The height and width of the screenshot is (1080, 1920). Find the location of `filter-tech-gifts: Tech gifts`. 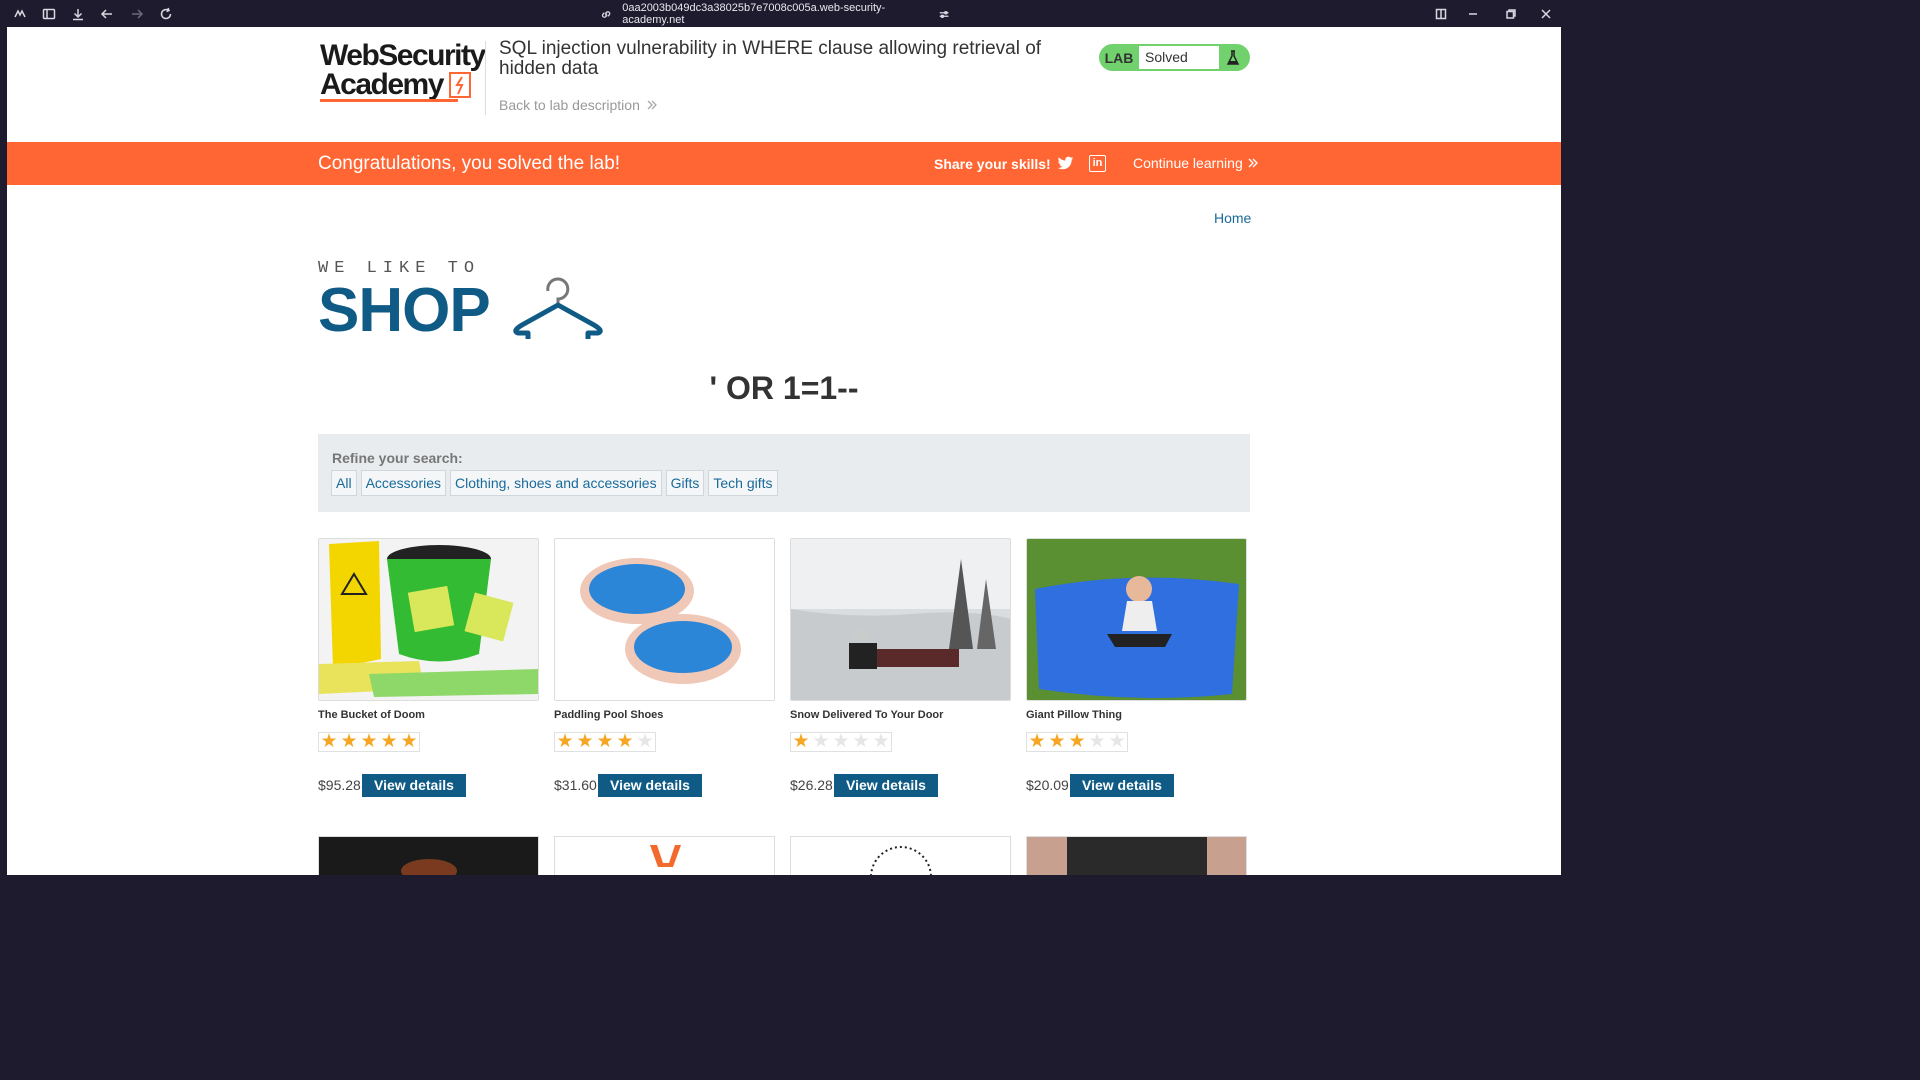

filter-tech-gifts: Tech gifts is located at coordinates (743, 483).